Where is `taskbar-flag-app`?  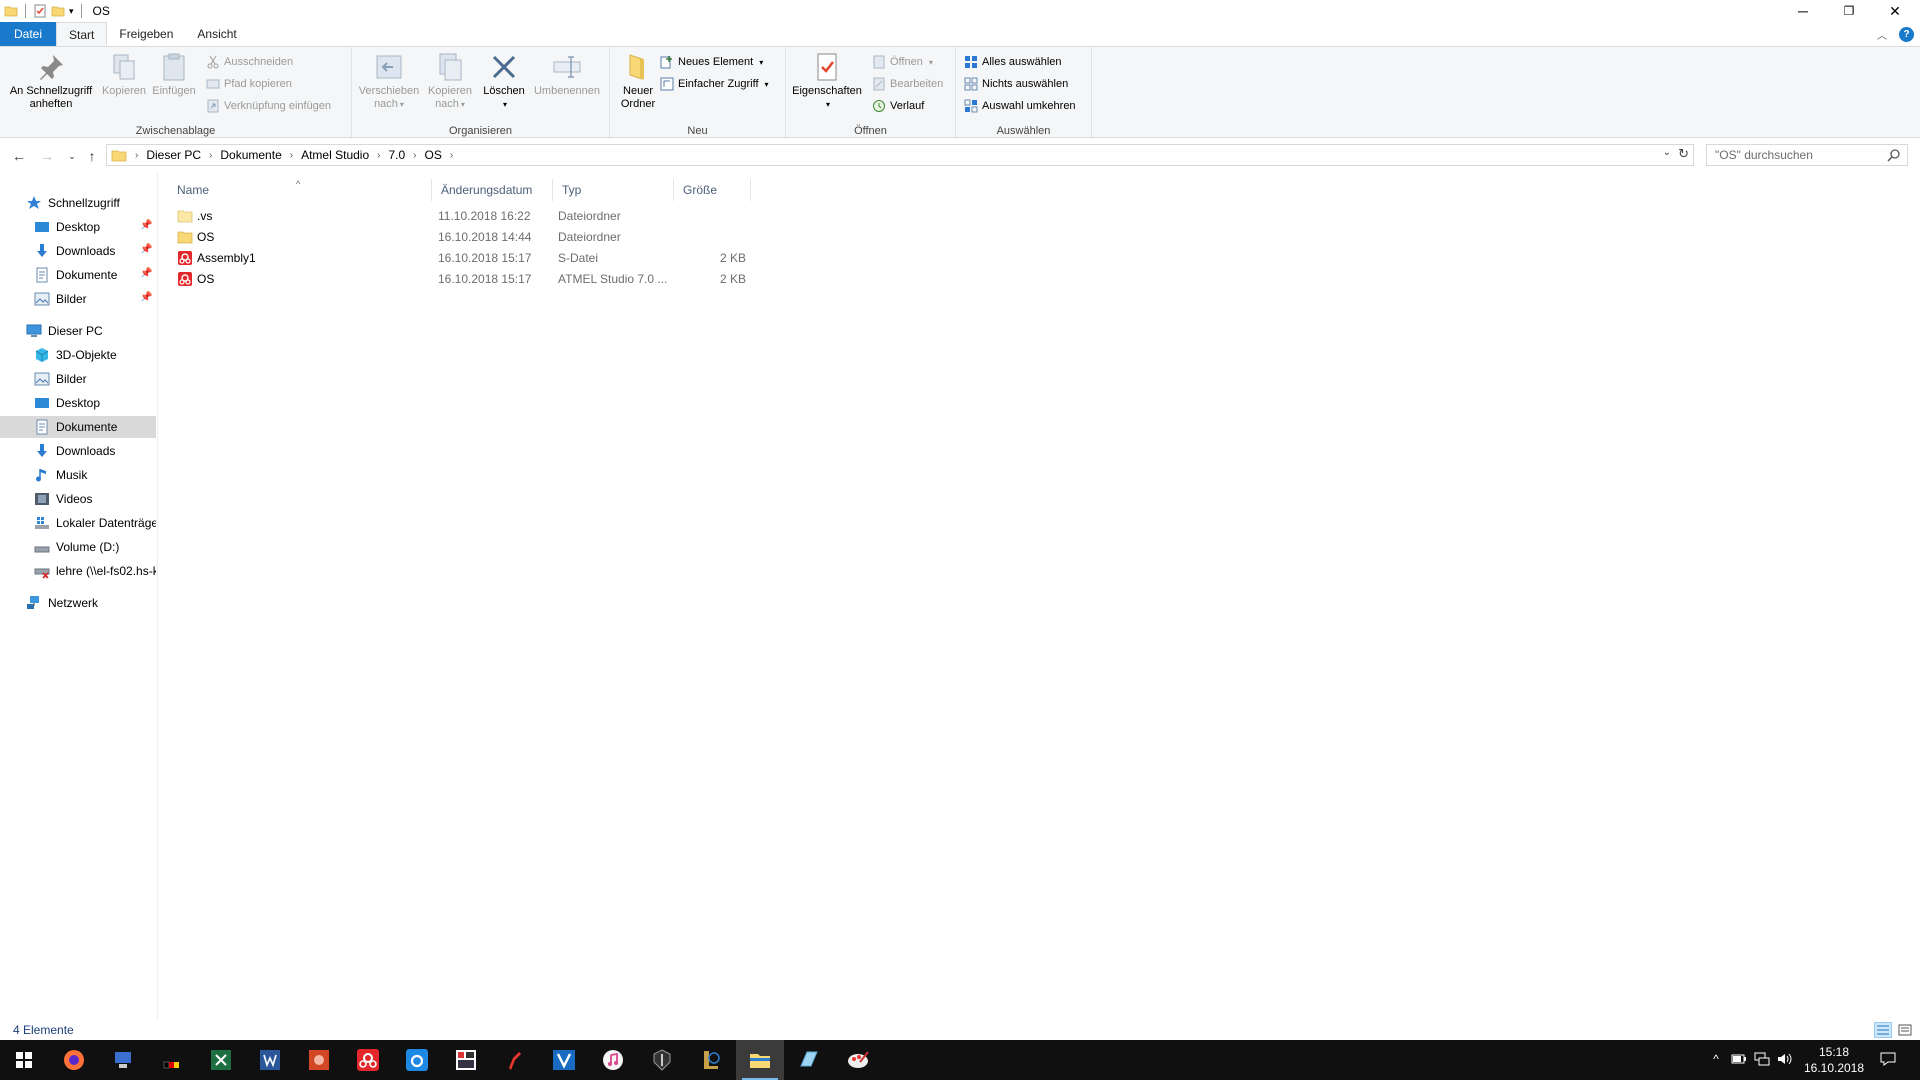
taskbar-flag-app is located at coordinates (172, 1060).